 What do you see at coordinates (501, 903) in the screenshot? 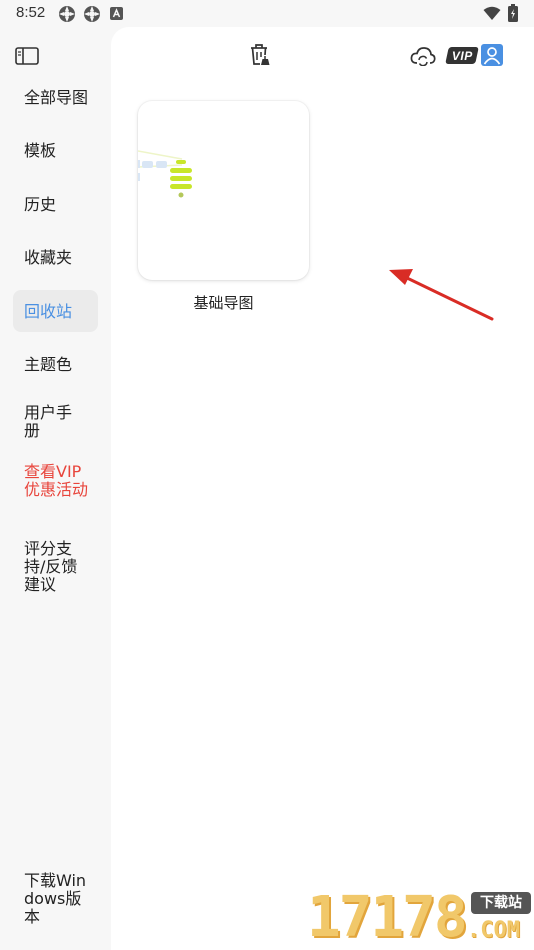
I see `watermark-tag: 下载站` at bounding box center [501, 903].